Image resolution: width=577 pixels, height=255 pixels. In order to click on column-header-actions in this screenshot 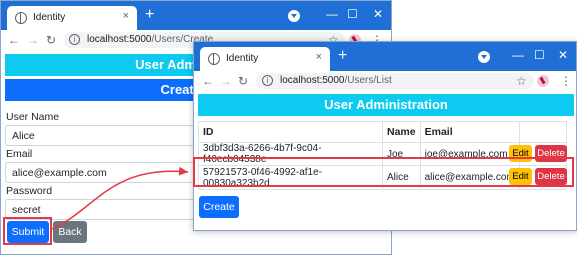, I will do `click(543, 132)`.